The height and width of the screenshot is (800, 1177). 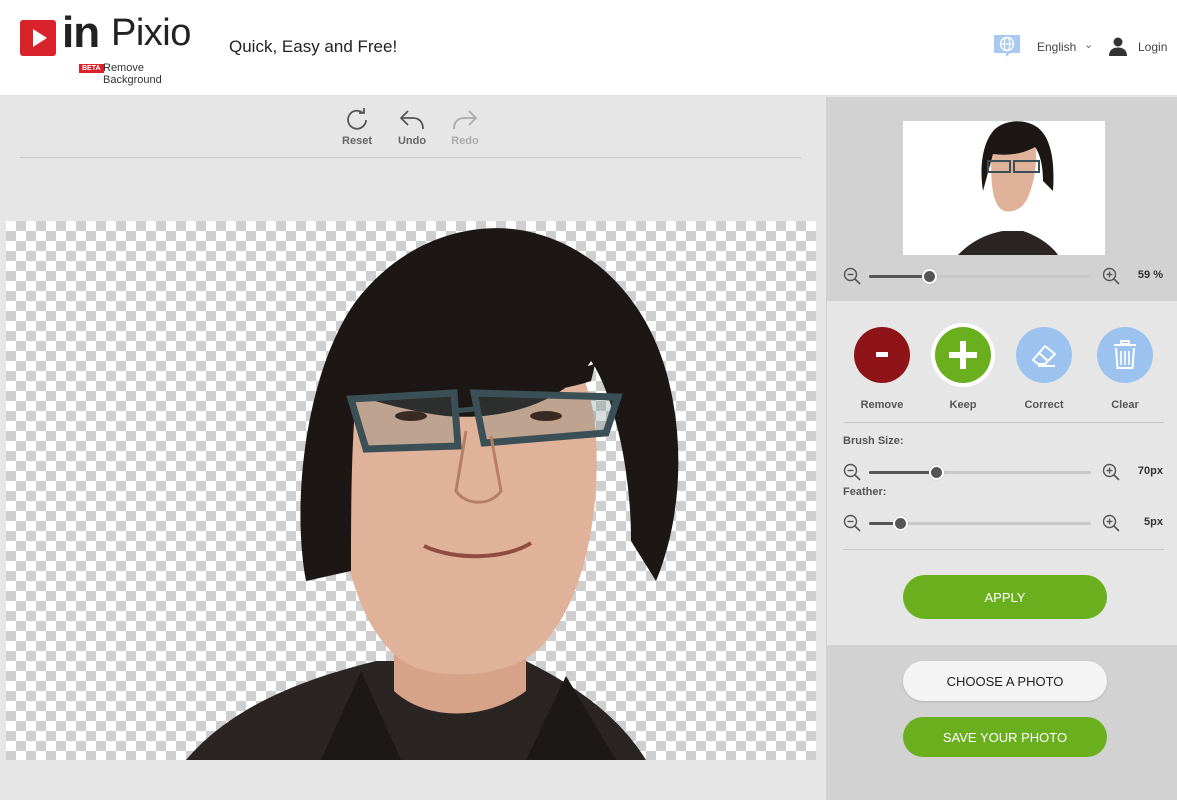 I want to click on clear-tool: Clear, so click(x=1125, y=369).